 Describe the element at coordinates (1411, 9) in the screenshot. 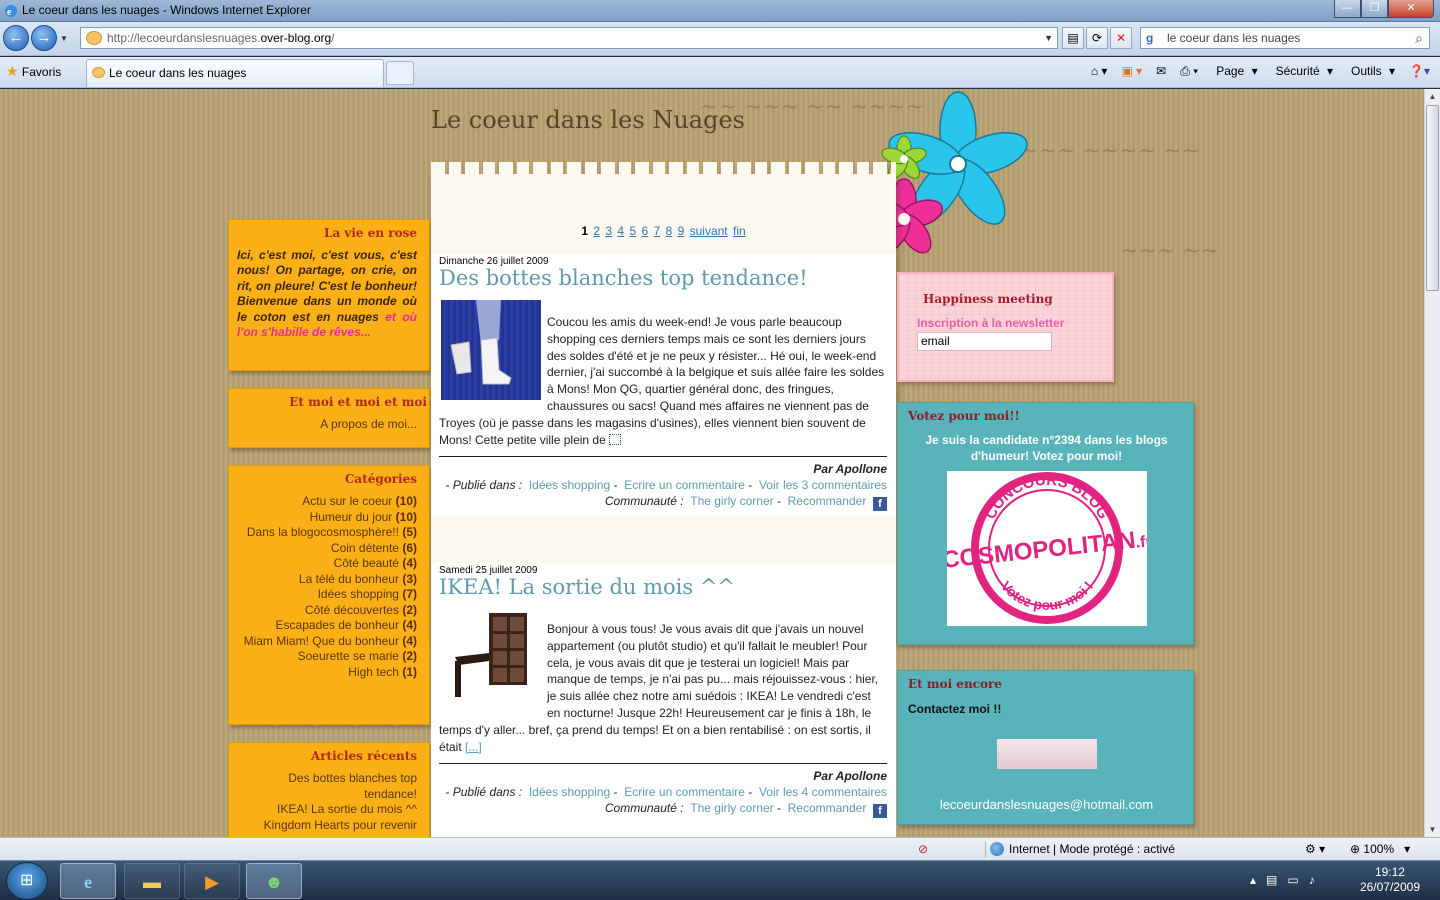

I see `close-button: ✕` at that location.